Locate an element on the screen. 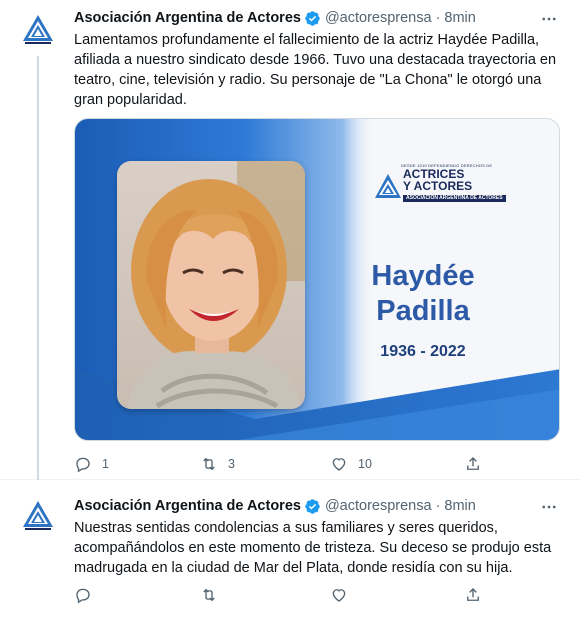  reply-button: 1 is located at coordinates (91, 464).